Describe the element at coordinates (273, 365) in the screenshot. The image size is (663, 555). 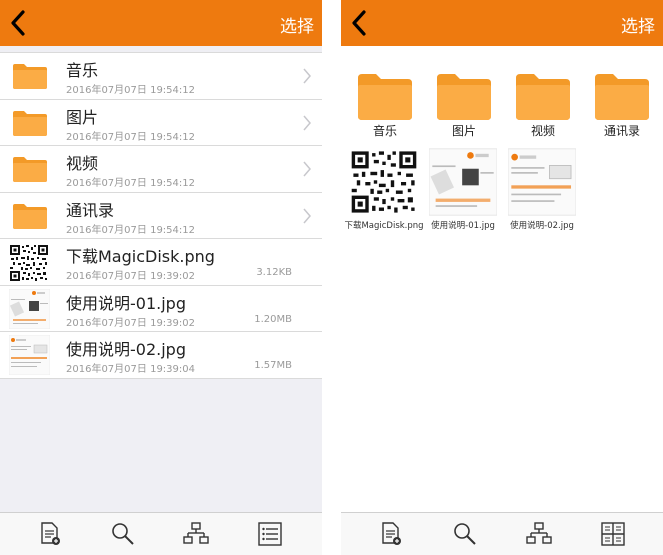
I see `item-size: 1.57MB` at that location.